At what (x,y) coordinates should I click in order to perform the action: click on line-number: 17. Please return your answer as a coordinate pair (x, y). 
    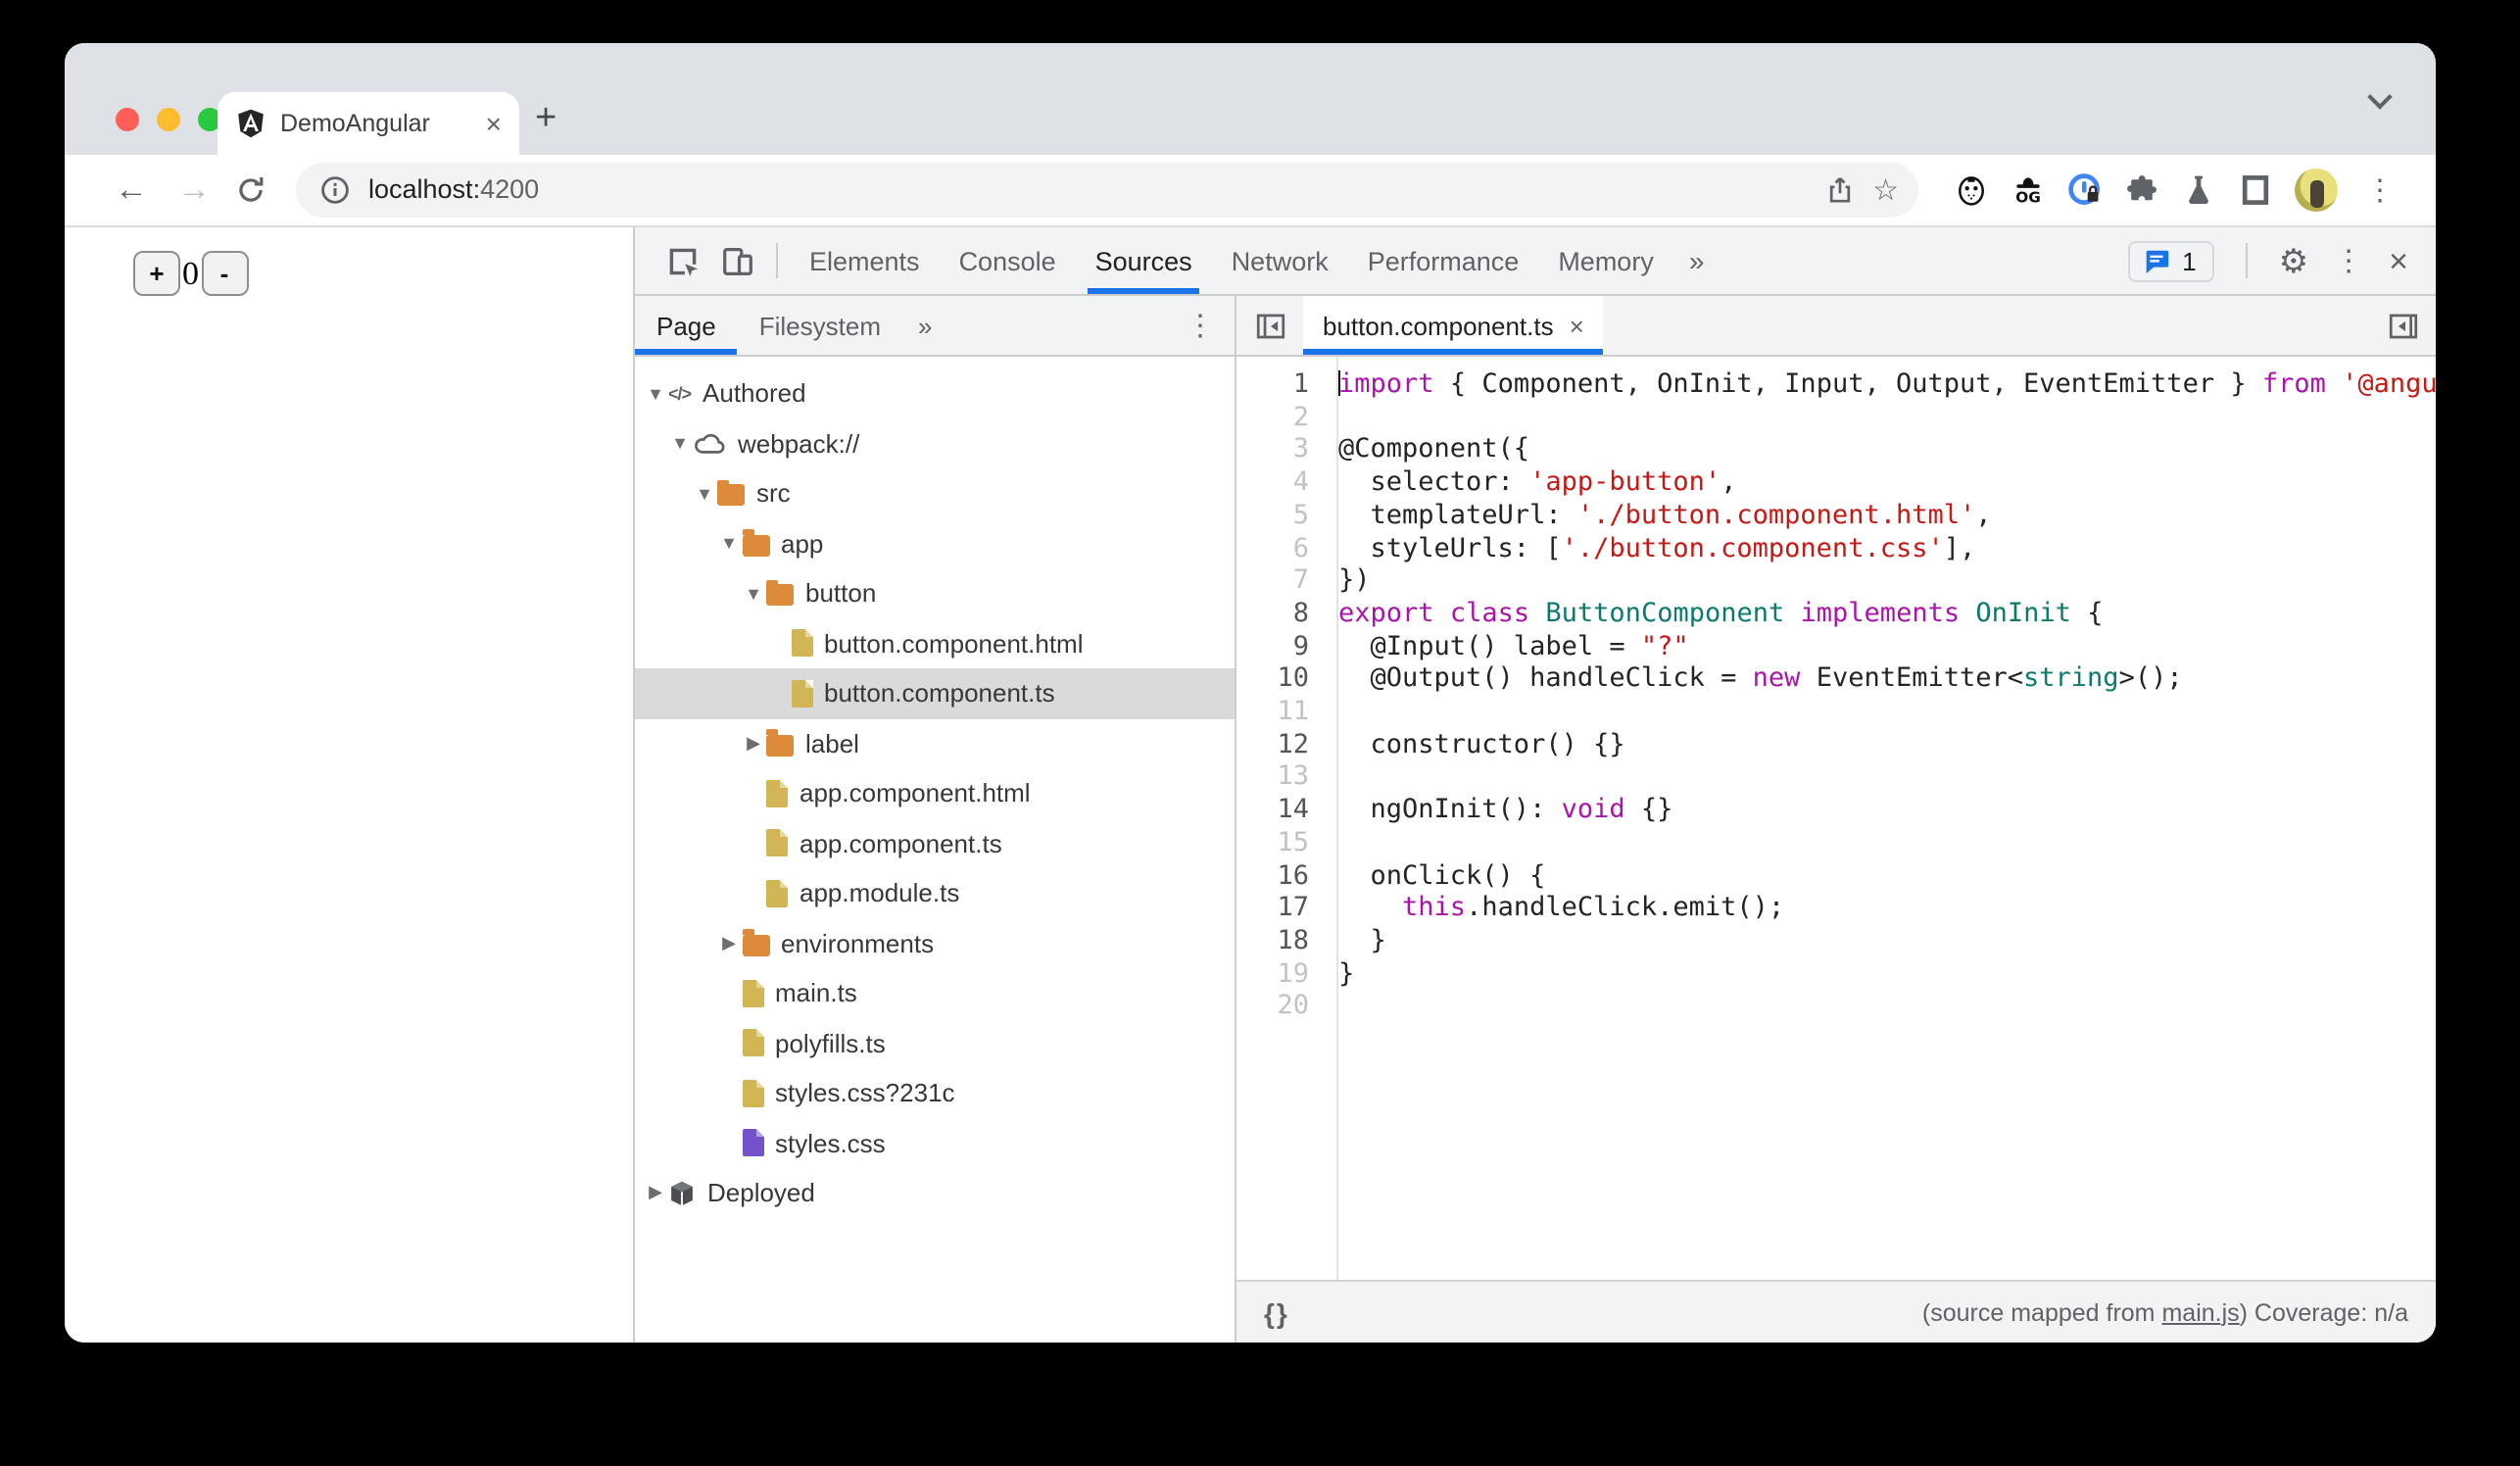
    Looking at the image, I should click on (1279, 909).